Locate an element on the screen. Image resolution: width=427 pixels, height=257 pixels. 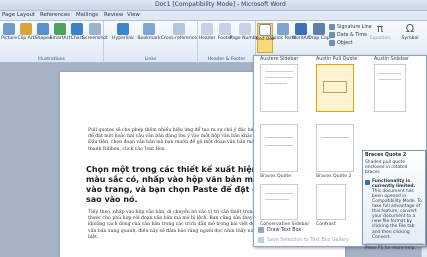
clip-art-button: Clip Art is located at coordinates (26, 32).